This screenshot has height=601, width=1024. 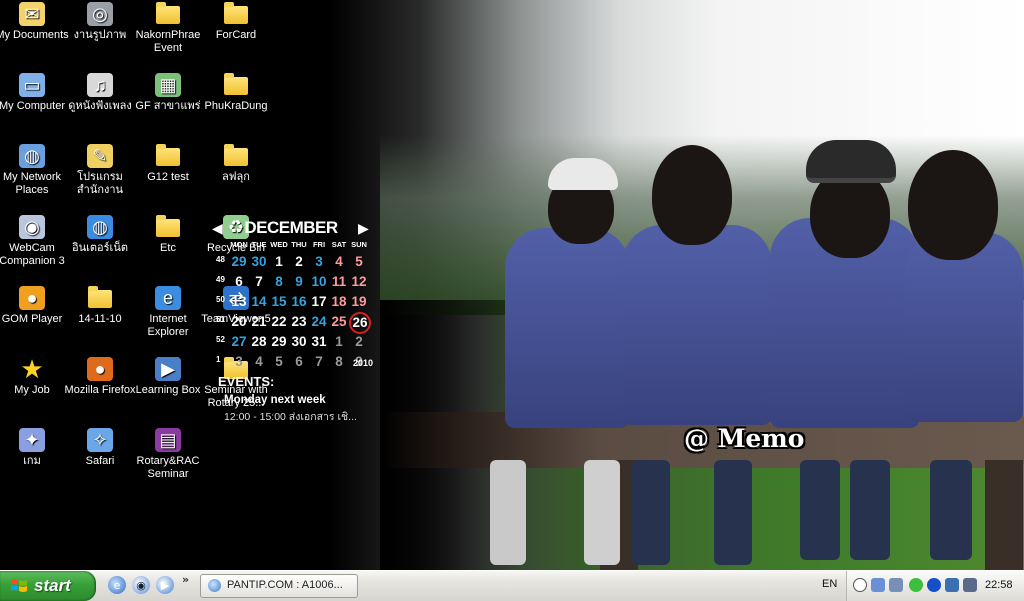 What do you see at coordinates (259, 342) in the screenshot?
I see `calendar-day: 28` at bounding box center [259, 342].